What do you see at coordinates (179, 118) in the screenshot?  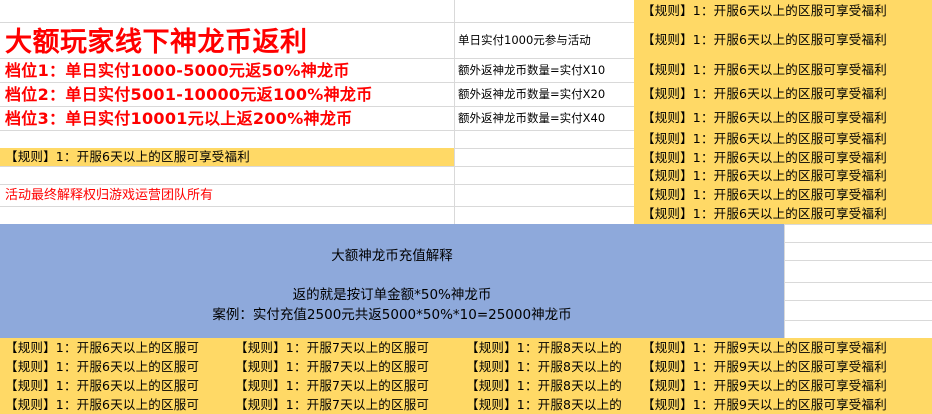 I see `tier-3: 档位3：单日实付10001元以上返200%神龙币` at bounding box center [179, 118].